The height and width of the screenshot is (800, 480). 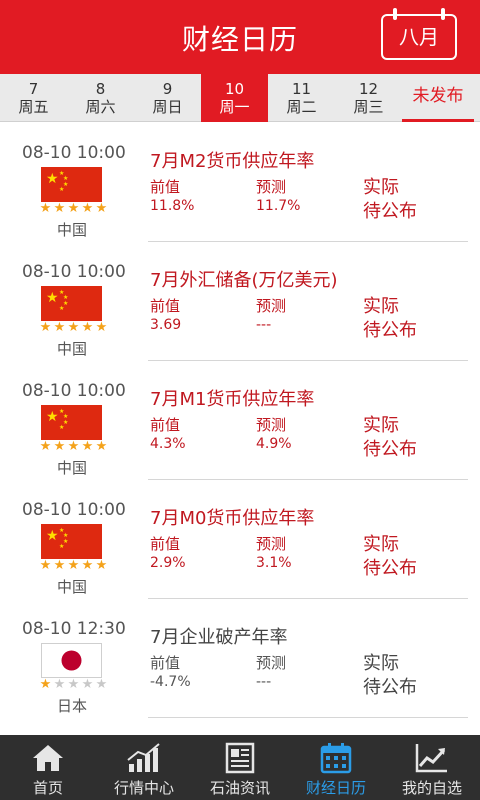 I want to click on day-tab: 8 周六, so click(x=100, y=98).